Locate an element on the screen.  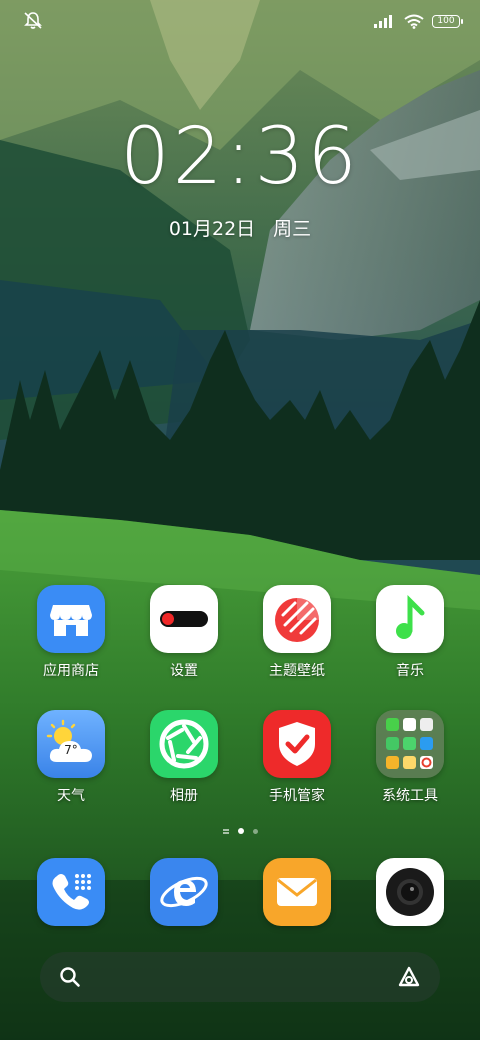
date-row: 01月22日 周三 is located at coordinates (240, 227).